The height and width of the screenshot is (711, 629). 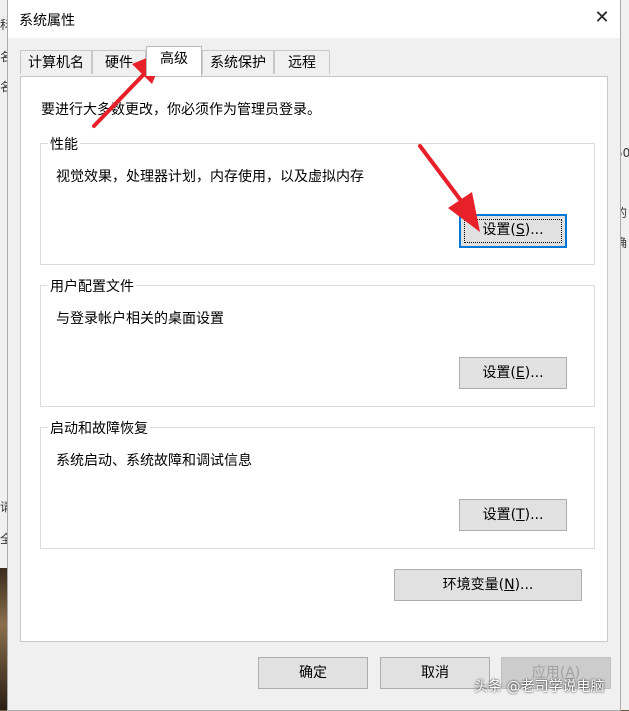 I want to click on tab-system-protection: 系统保护, so click(x=238, y=62).